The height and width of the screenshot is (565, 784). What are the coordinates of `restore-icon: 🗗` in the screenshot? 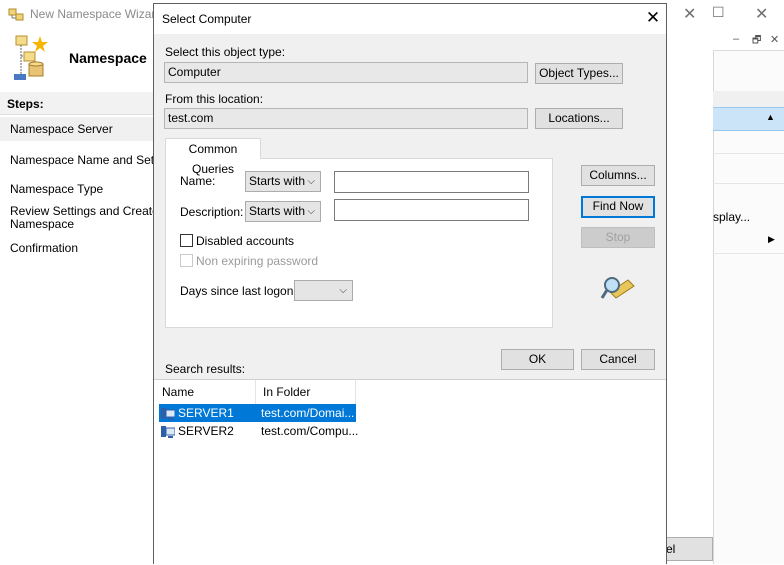 It's located at (756, 41).